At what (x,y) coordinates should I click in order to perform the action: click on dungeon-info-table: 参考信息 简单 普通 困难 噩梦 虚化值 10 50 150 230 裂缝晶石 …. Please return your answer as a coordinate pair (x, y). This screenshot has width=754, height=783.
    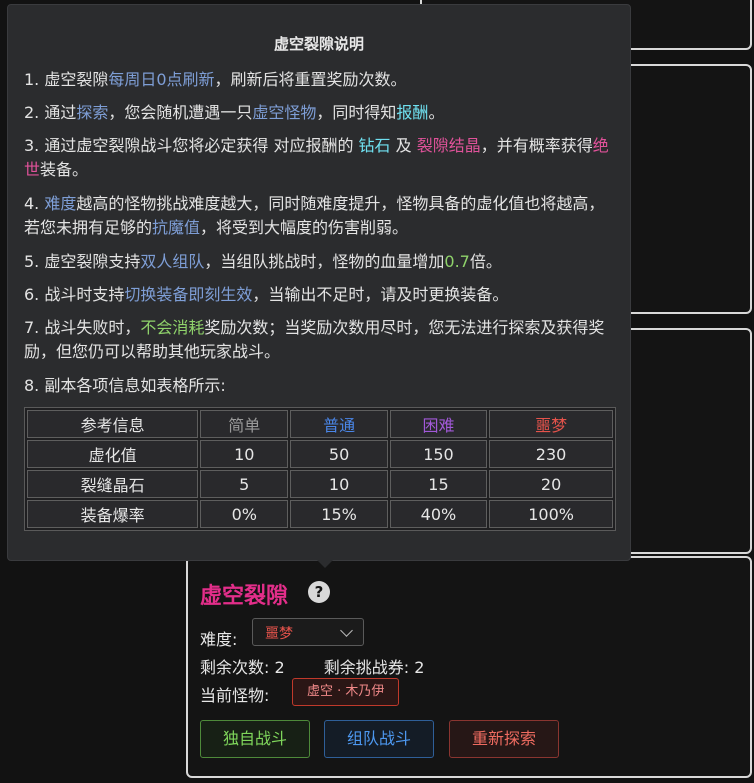
    Looking at the image, I should click on (320, 469).